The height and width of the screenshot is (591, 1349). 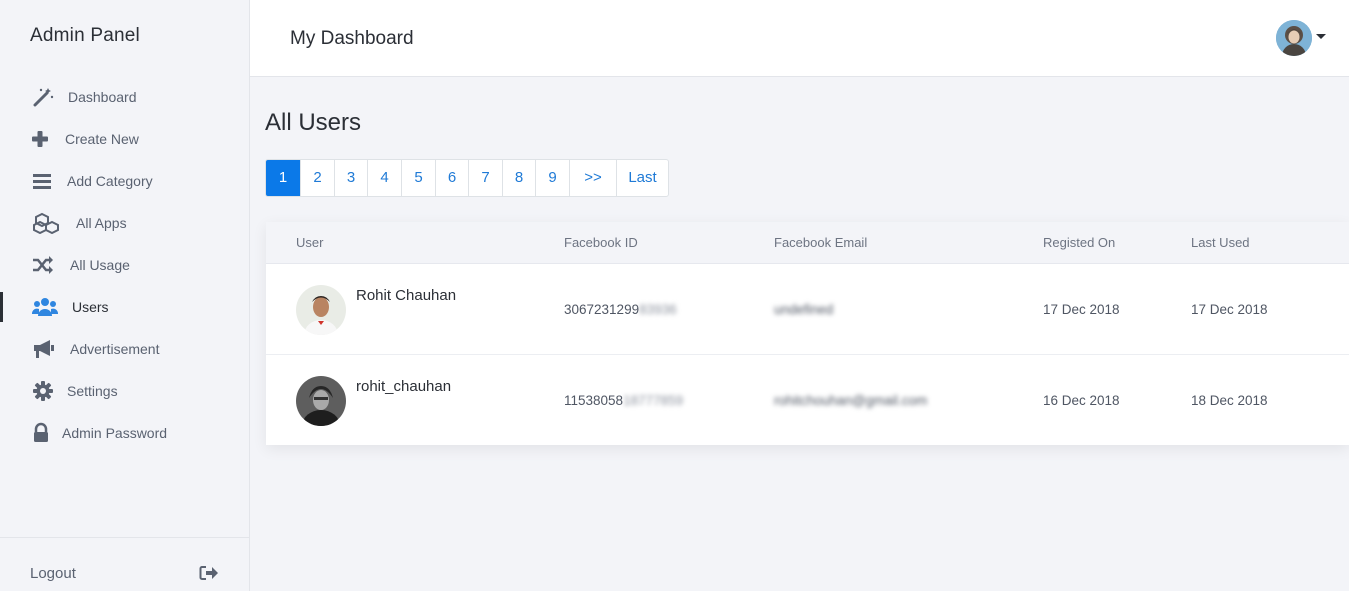 What do you see at coordinates (41, 433) in the screenshot?
I see `lock-icon` at bounding box center [41, 433].